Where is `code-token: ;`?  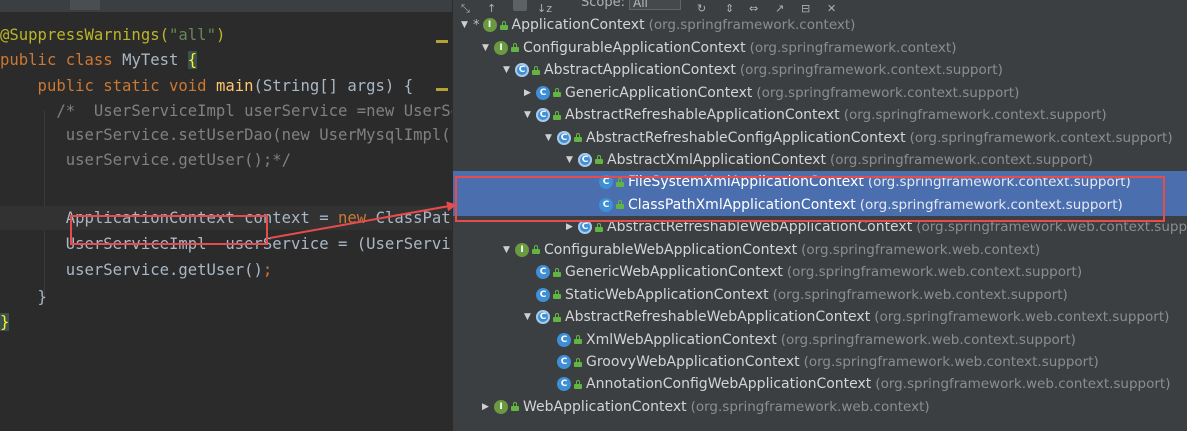 code-token: ; is located at coordinates (267, 270).